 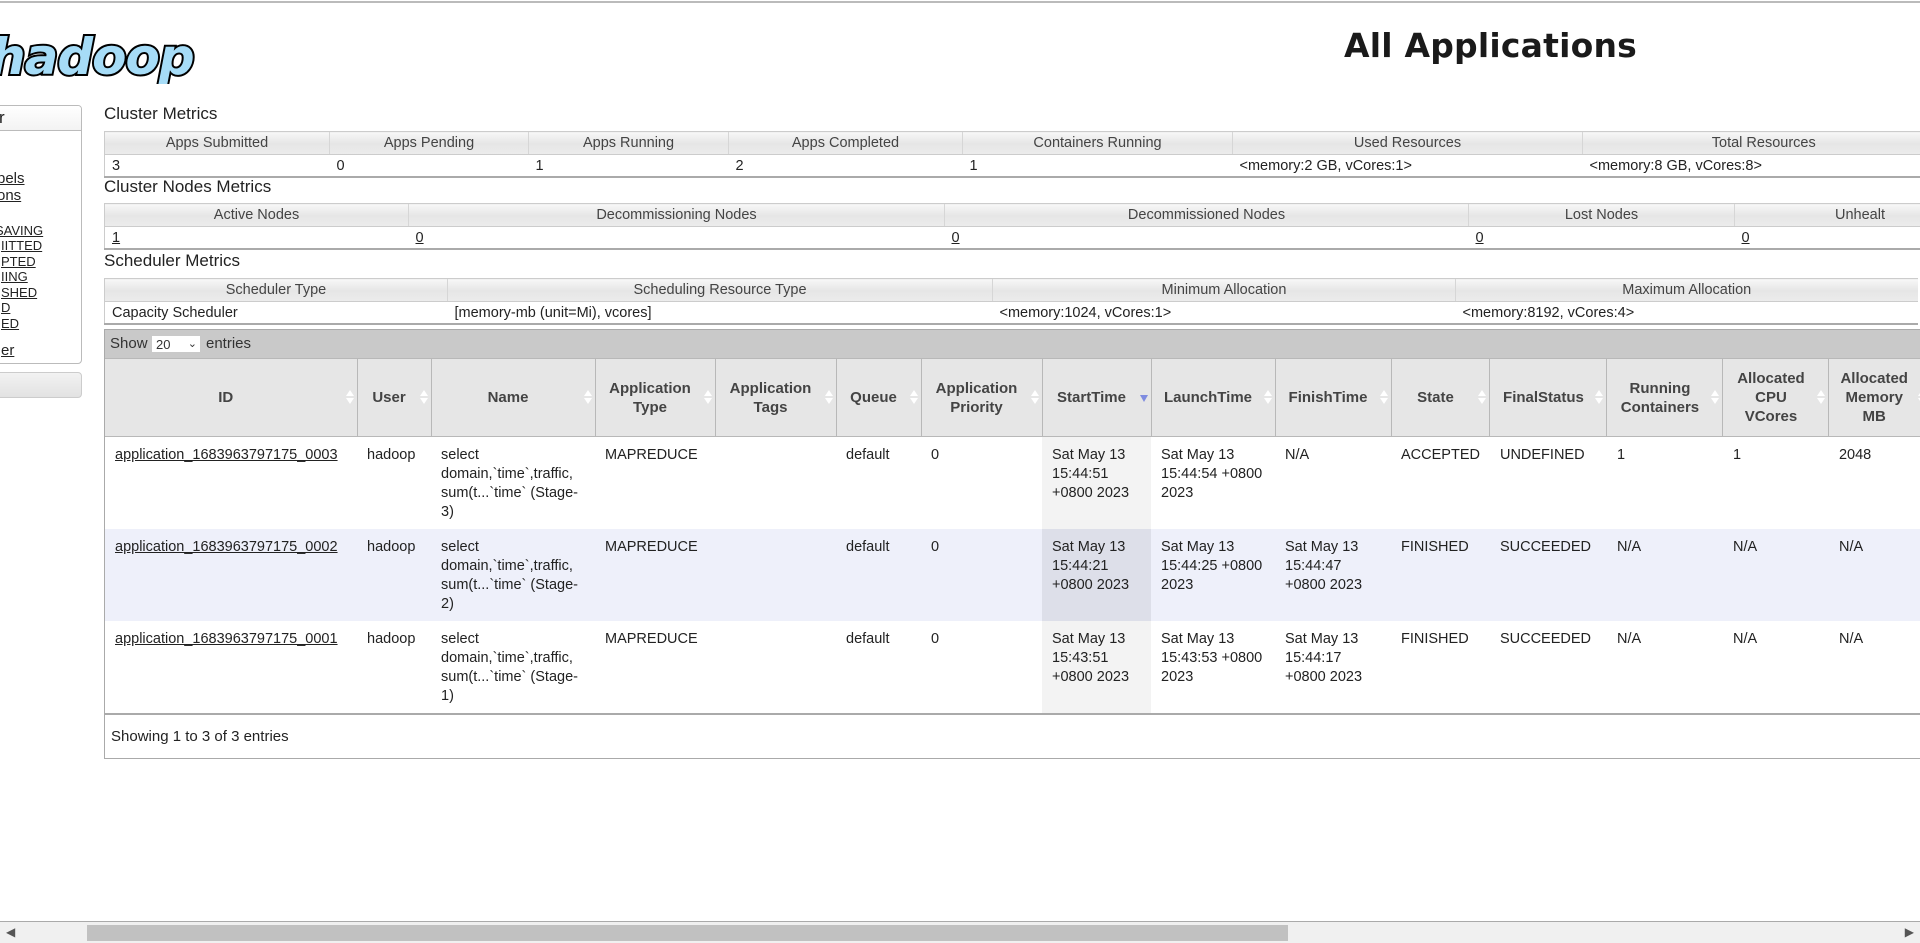 I want to click on cell-allocated-cpu: 1, so click(x=1776, y=483).